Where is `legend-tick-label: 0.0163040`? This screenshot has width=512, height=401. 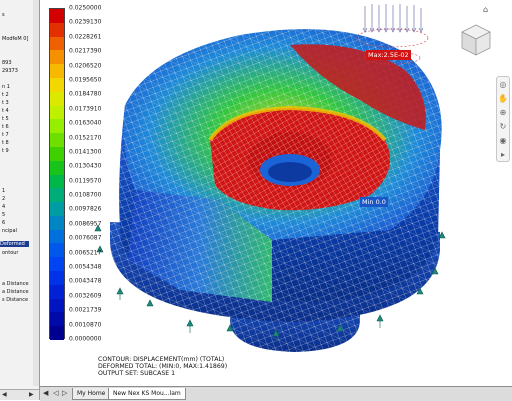 legend-tick-label: 0.0163040 is located at coordinates (85, 123).